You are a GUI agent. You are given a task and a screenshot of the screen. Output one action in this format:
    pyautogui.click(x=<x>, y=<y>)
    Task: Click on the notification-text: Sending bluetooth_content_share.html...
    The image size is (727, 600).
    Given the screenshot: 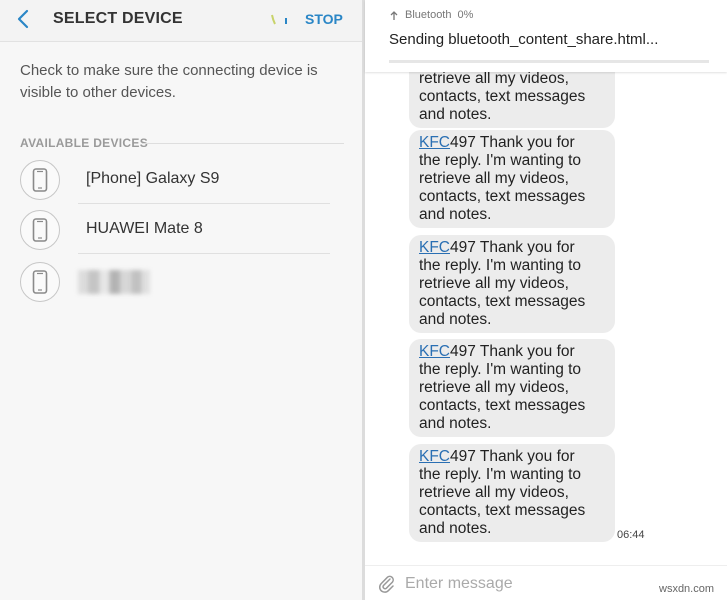 What is the action you would take?
    pyautogui.click(x=524, y=39)
    